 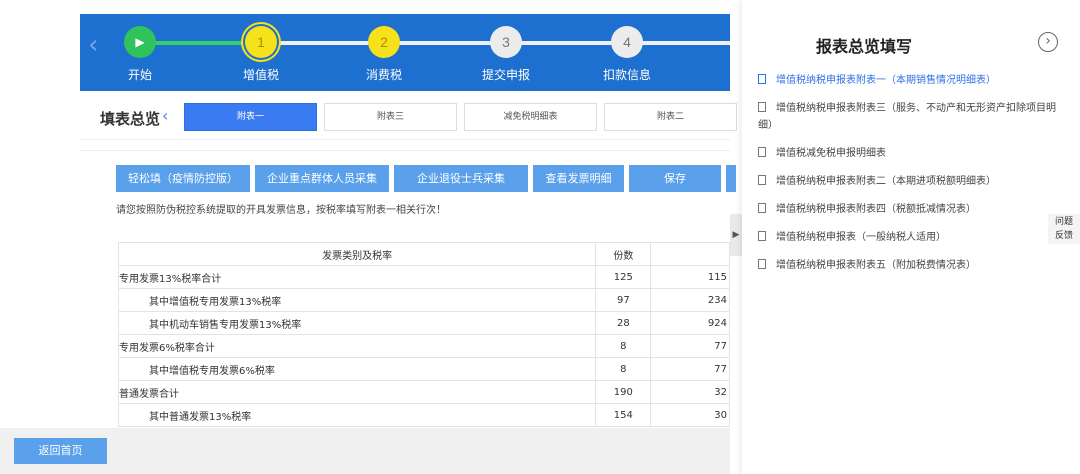 I want to click on form-link-label: 增值税纳税申报表附表一（本期销售情况明细表）, so click(x=886, y=80).